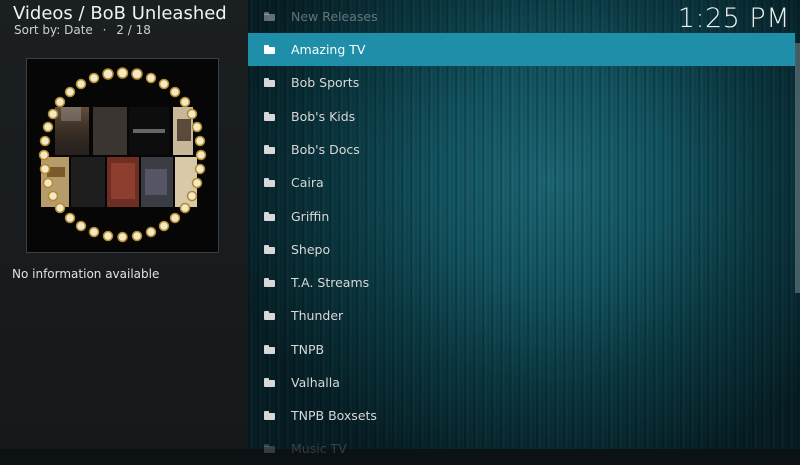 This screenshot has width=800, height=465. I want to click on list-item-label: Bob's Kids, so click(323, 116).